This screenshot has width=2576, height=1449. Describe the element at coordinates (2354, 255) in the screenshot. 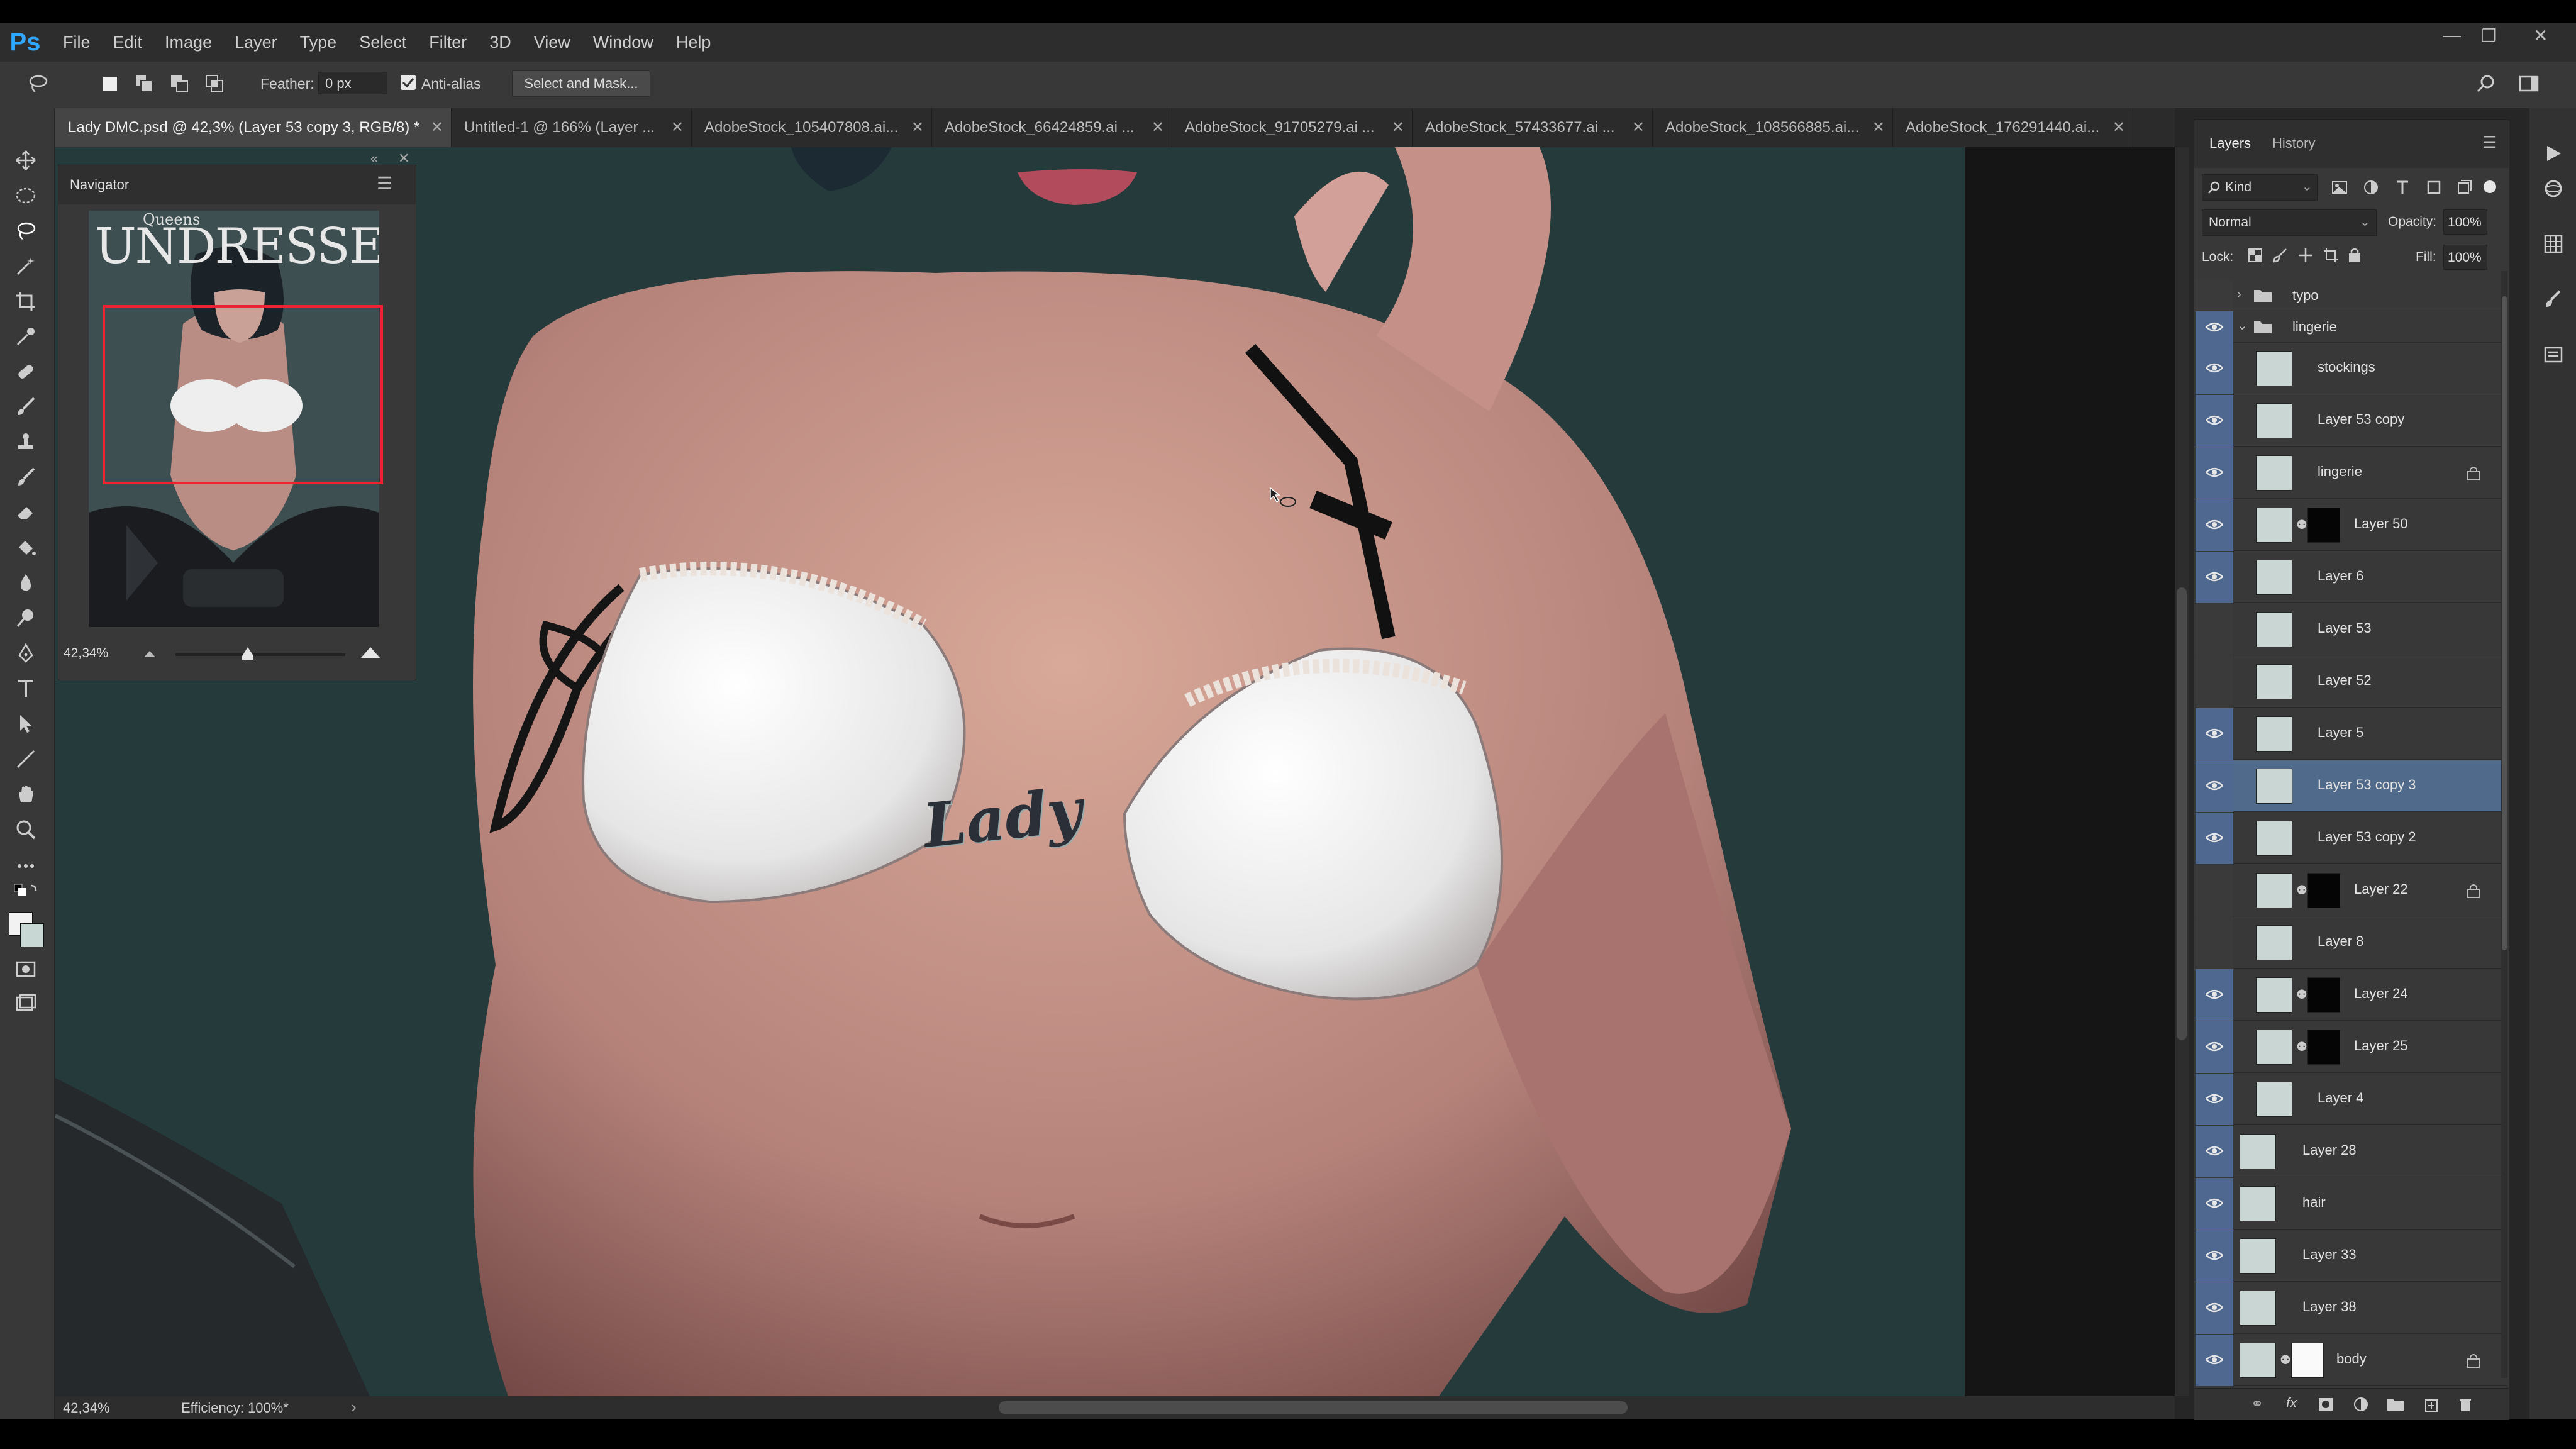

I see `lock-all-icon` at that location.